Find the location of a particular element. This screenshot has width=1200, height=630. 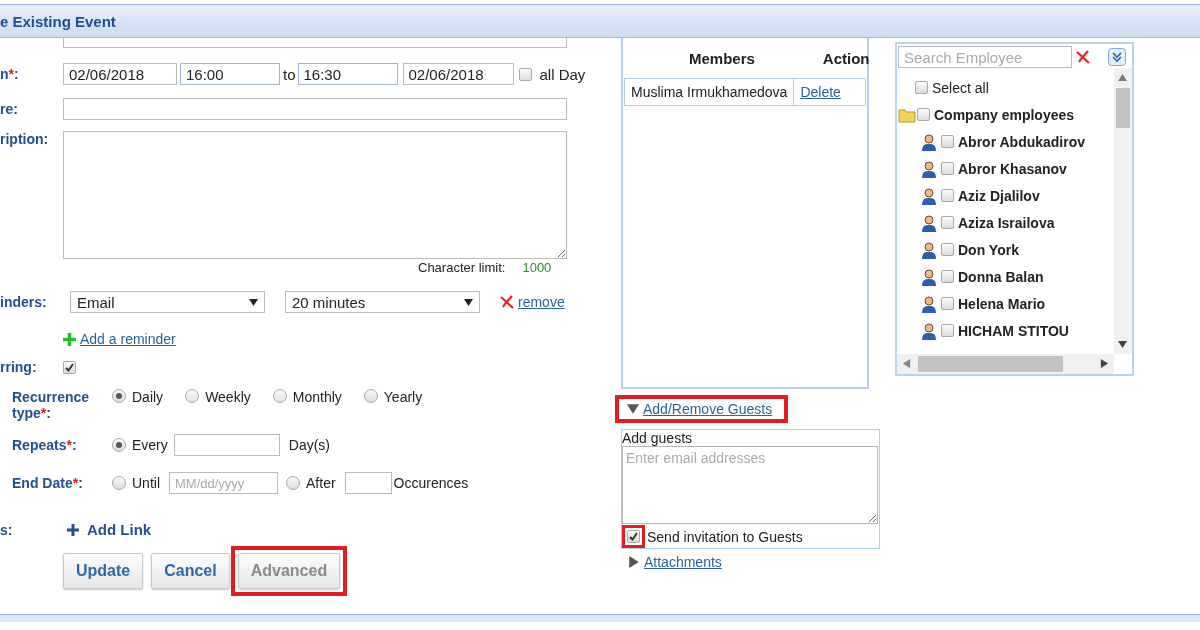

occurrences-field is located at coordinates (368, 483).